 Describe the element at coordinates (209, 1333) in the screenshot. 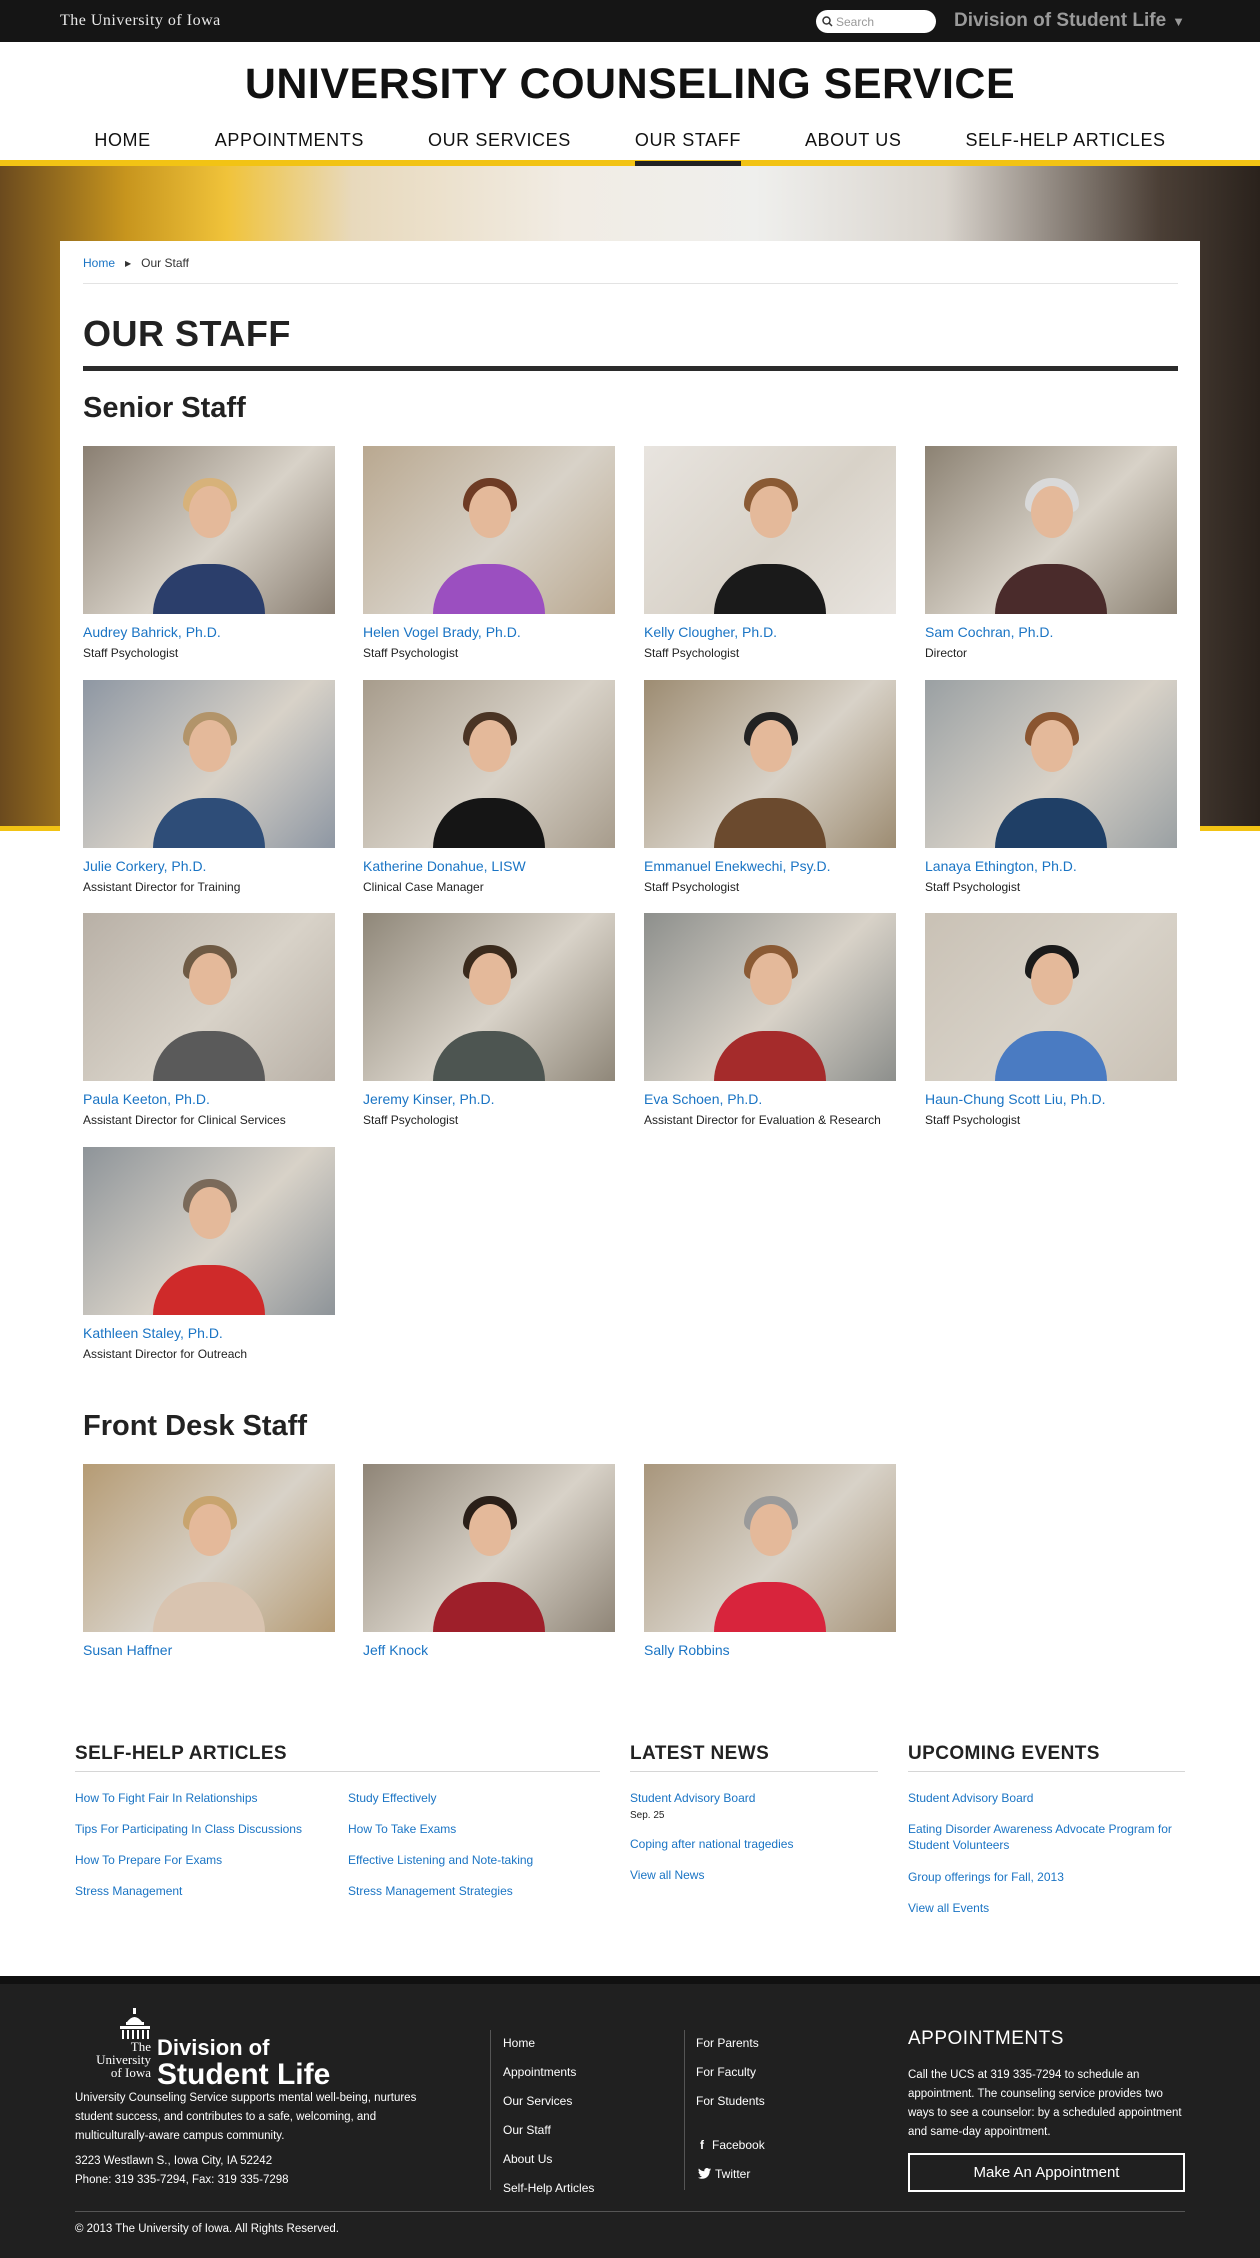

I see `staff-name-link: Kathleen Staley, Ph.D.` at that location.